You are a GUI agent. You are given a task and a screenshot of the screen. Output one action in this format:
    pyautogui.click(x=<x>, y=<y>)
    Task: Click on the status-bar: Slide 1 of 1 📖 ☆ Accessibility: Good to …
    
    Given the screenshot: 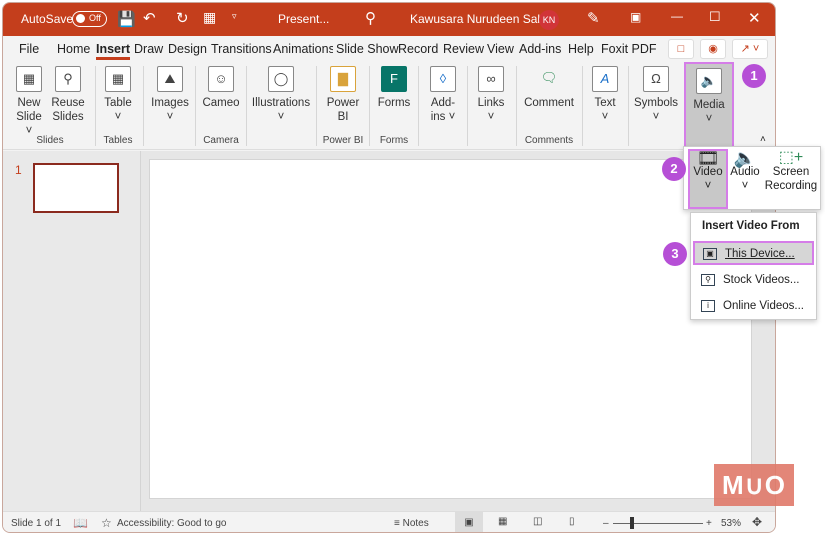 What is the action you would take?
    pyautogui.click(x=389, y=521)
    